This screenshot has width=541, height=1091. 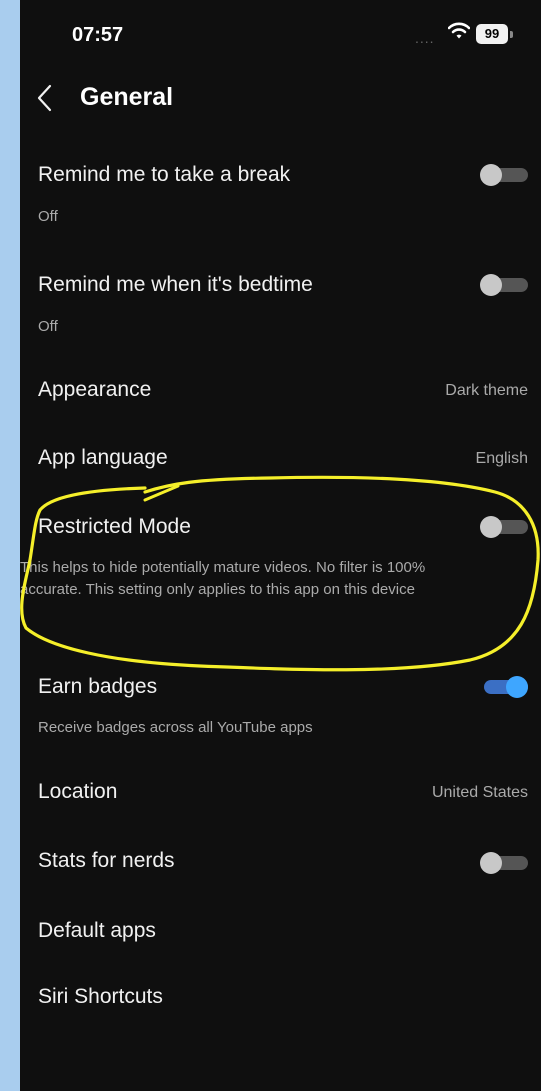 What do you see at coordinates (280, 35) in the screenshot?
I see `status-bar: 07:57 .... 99` at bounding box center [280, 35].